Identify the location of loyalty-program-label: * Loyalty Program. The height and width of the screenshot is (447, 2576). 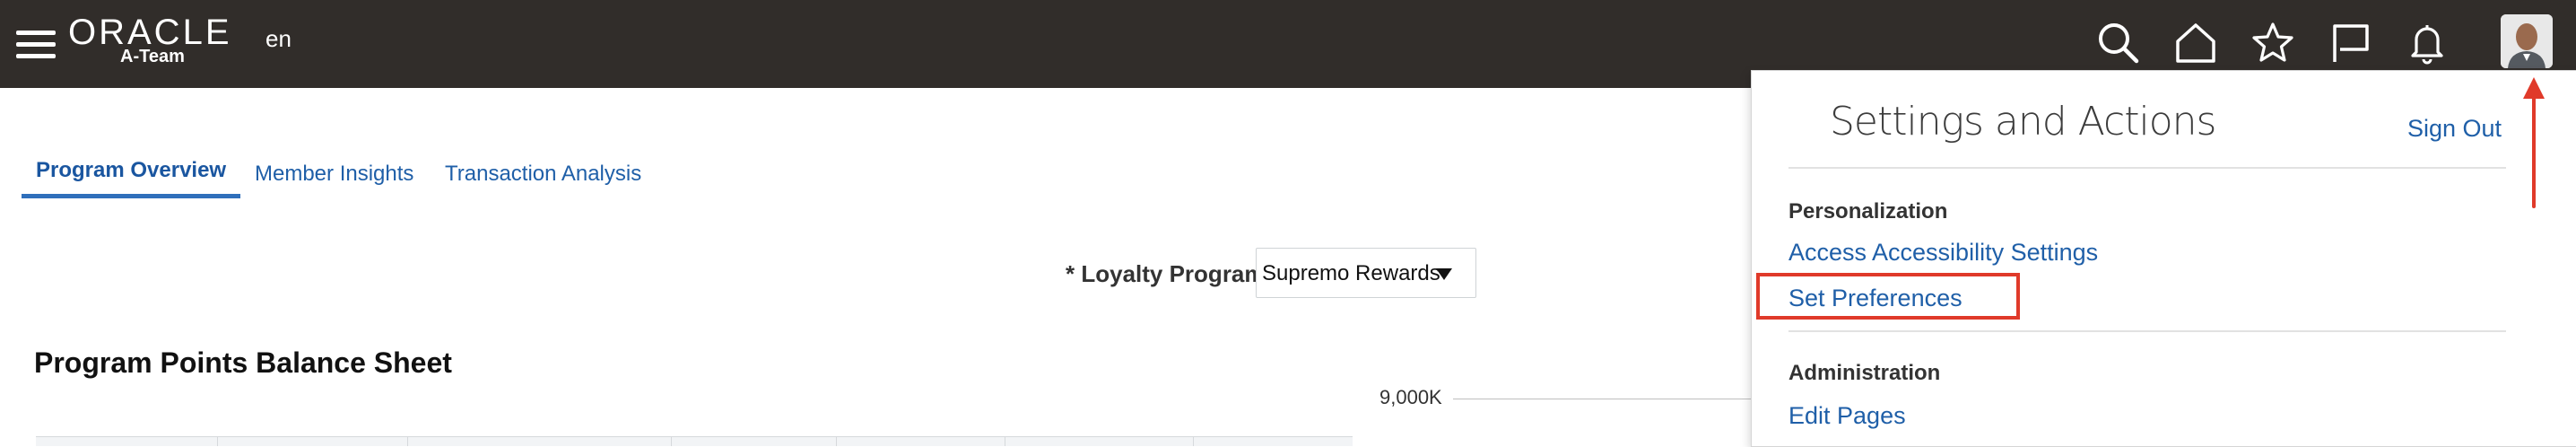
(1166, 273).